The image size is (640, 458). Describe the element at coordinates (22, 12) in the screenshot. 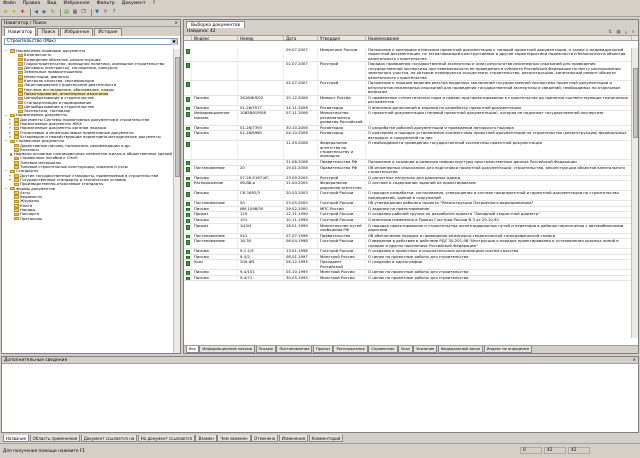

I see `add-favorite-icon: ✚` at that location.